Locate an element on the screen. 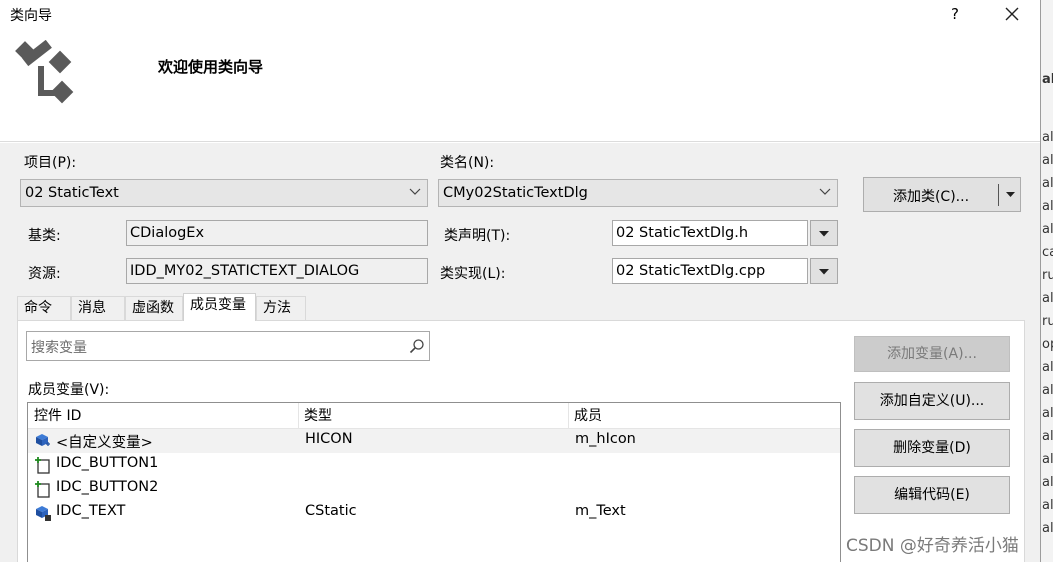 The height and width of the screenshot is (562, 1053). column-header-type: 类型 is located at coordinates (433, 416).